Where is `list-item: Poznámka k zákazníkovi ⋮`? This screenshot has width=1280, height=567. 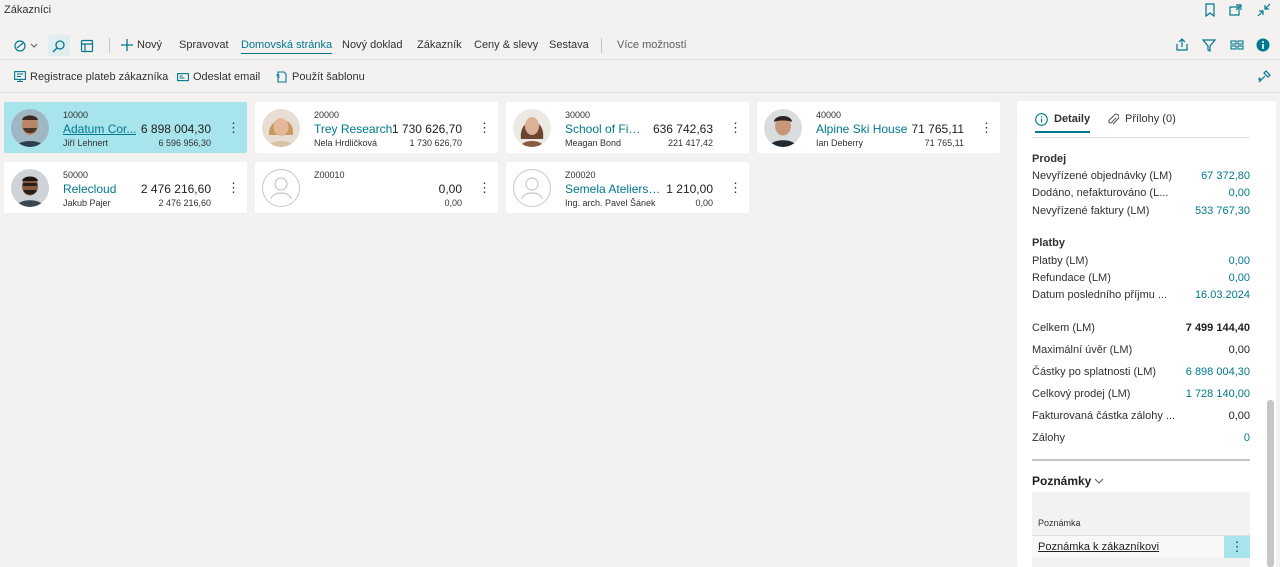
list-item: Poznámka k zákazníkovi ⋮ is located at coordinates (1141, 546).